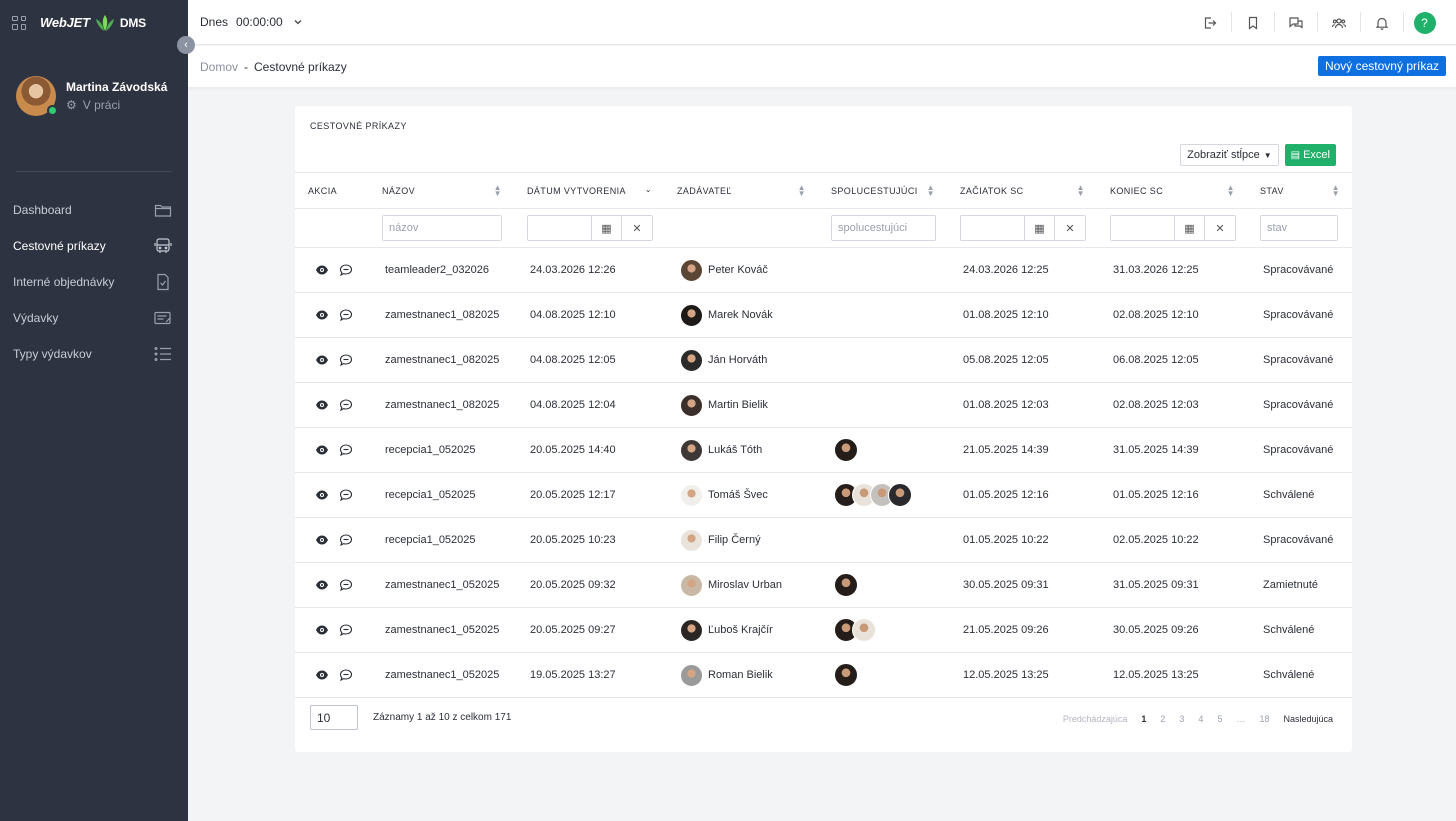 This screenshot has height=821, width=1456. What do you see at coordinates (1162, 719) in the screenshot?
I see `pager-page: 2` at bounding box center [1162, 719].